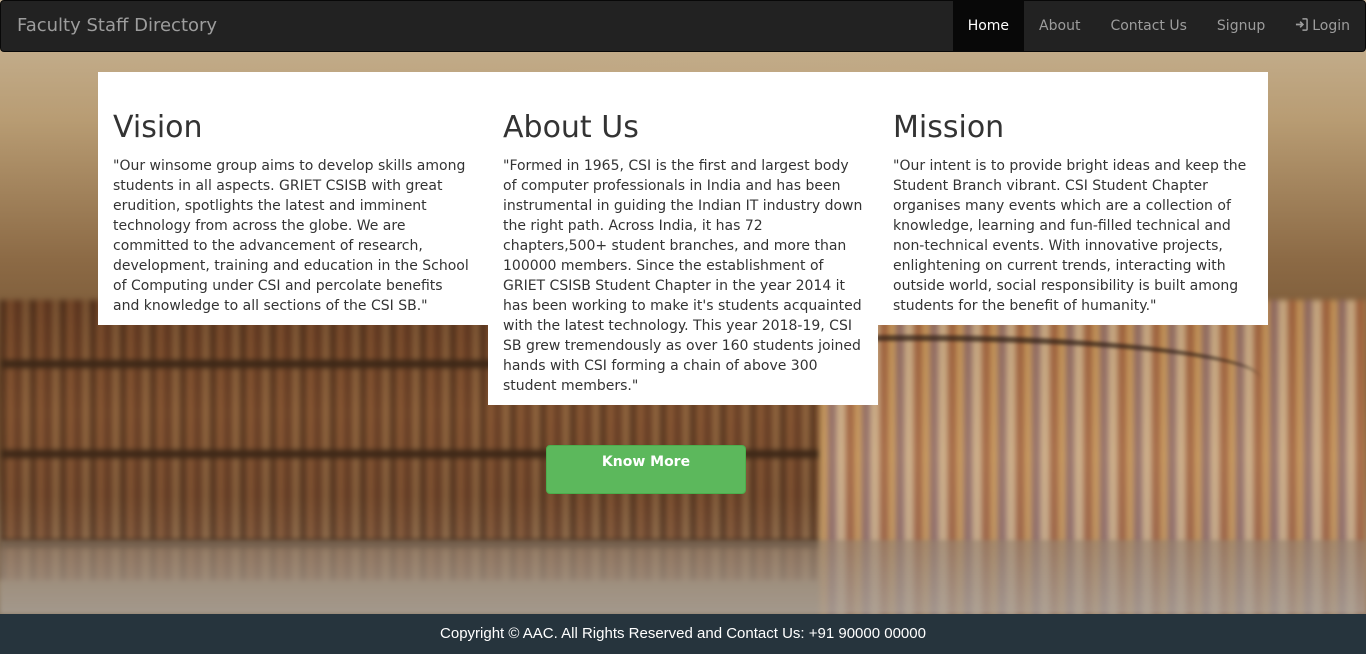 Image resolution: width=1366 pixels, height=654 pixels. I want to click on nav-item-about: About, so click(1059, 26).